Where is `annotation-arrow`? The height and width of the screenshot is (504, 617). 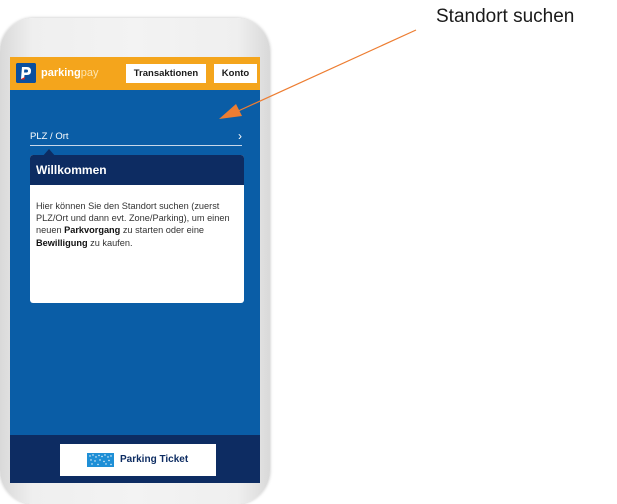 annotation-arrow is located at coordinates (318, 74).